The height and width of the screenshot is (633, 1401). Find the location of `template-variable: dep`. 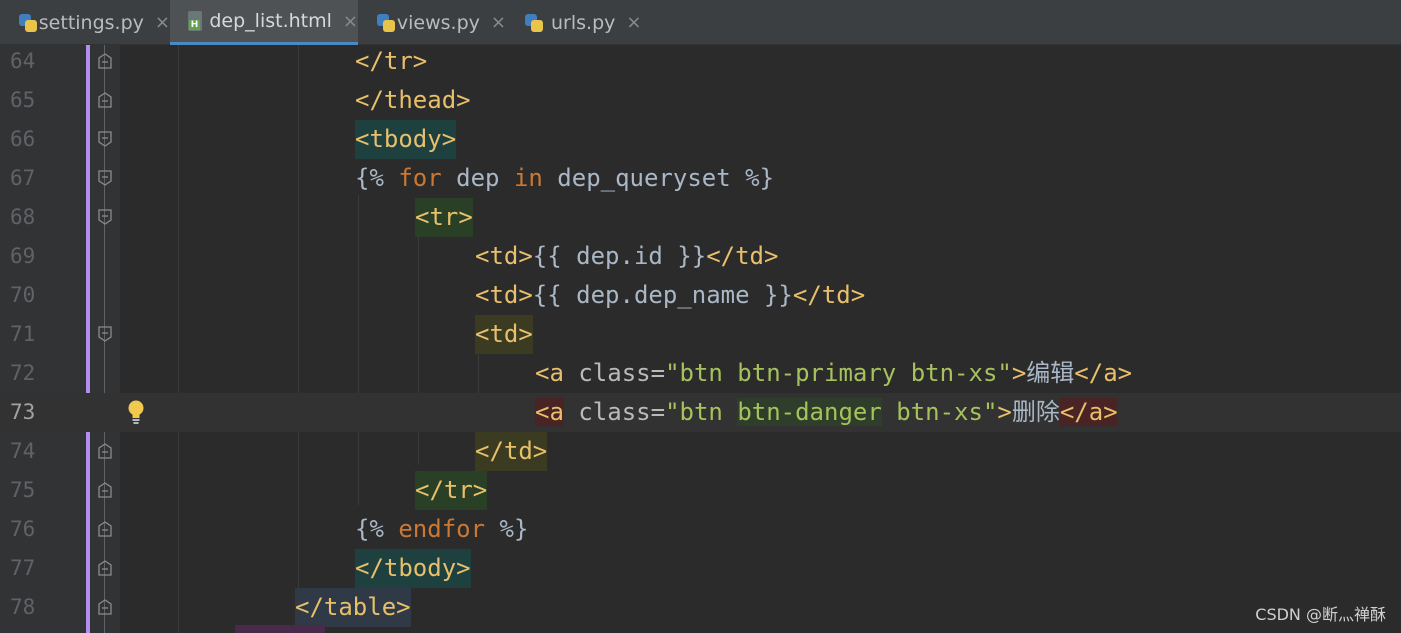

template-variable: dep is located at coordinates (485, 178).